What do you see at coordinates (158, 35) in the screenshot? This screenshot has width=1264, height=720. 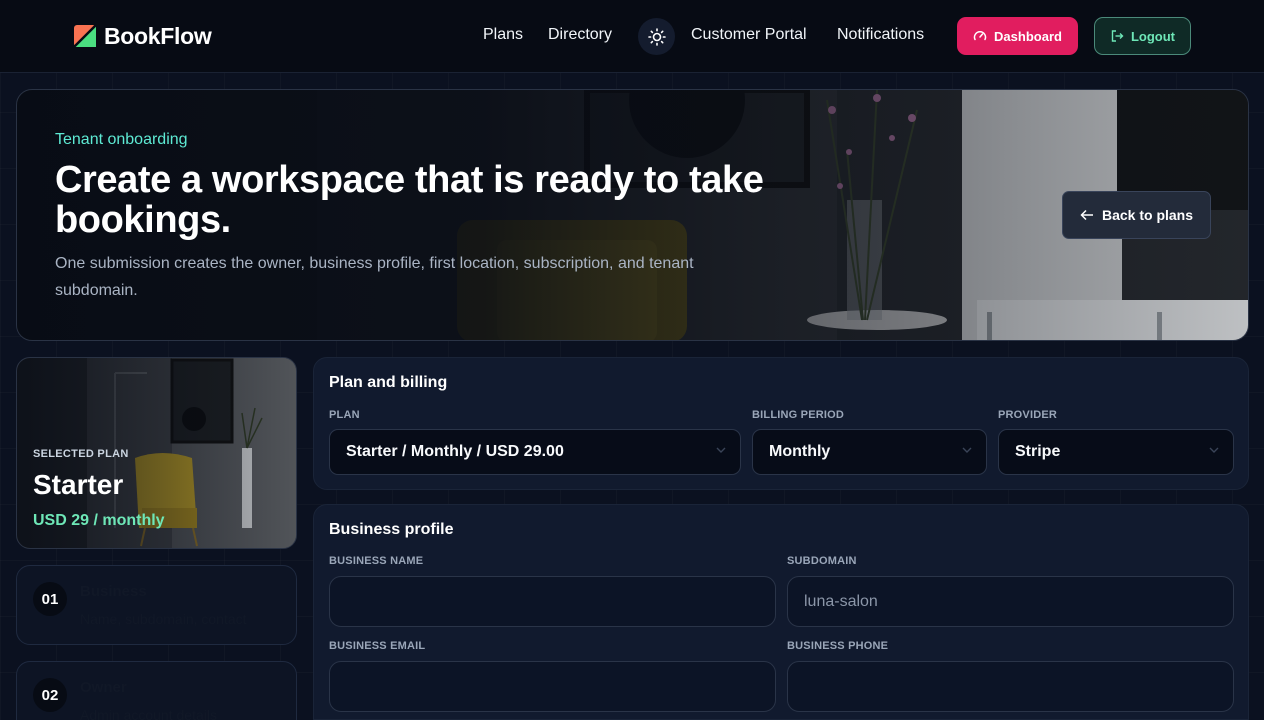 I see `brand-name: BookFlow` at bounding box center [158, 35].